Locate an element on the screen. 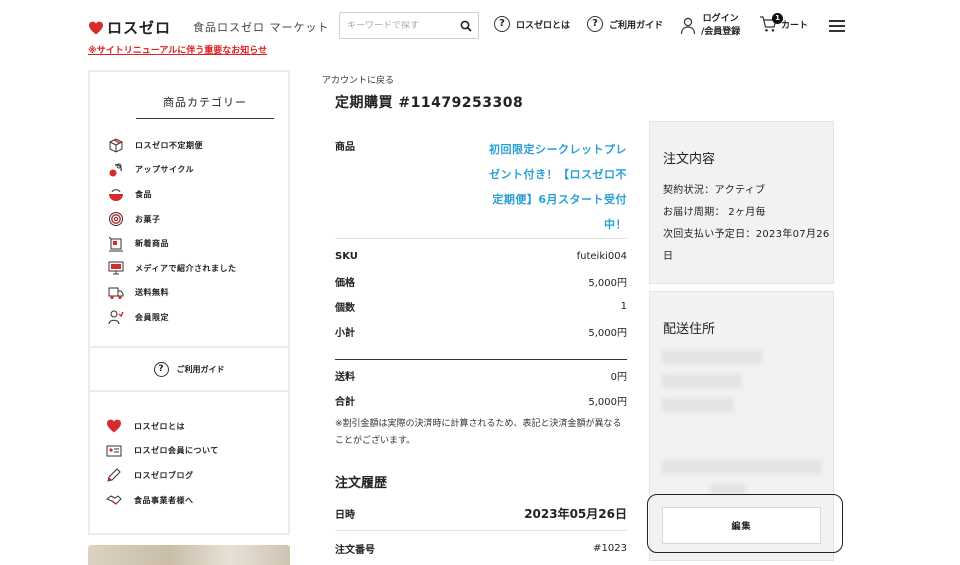  order-date-line: 日時 2023年05月26日 is located at coordinates (481, 513).